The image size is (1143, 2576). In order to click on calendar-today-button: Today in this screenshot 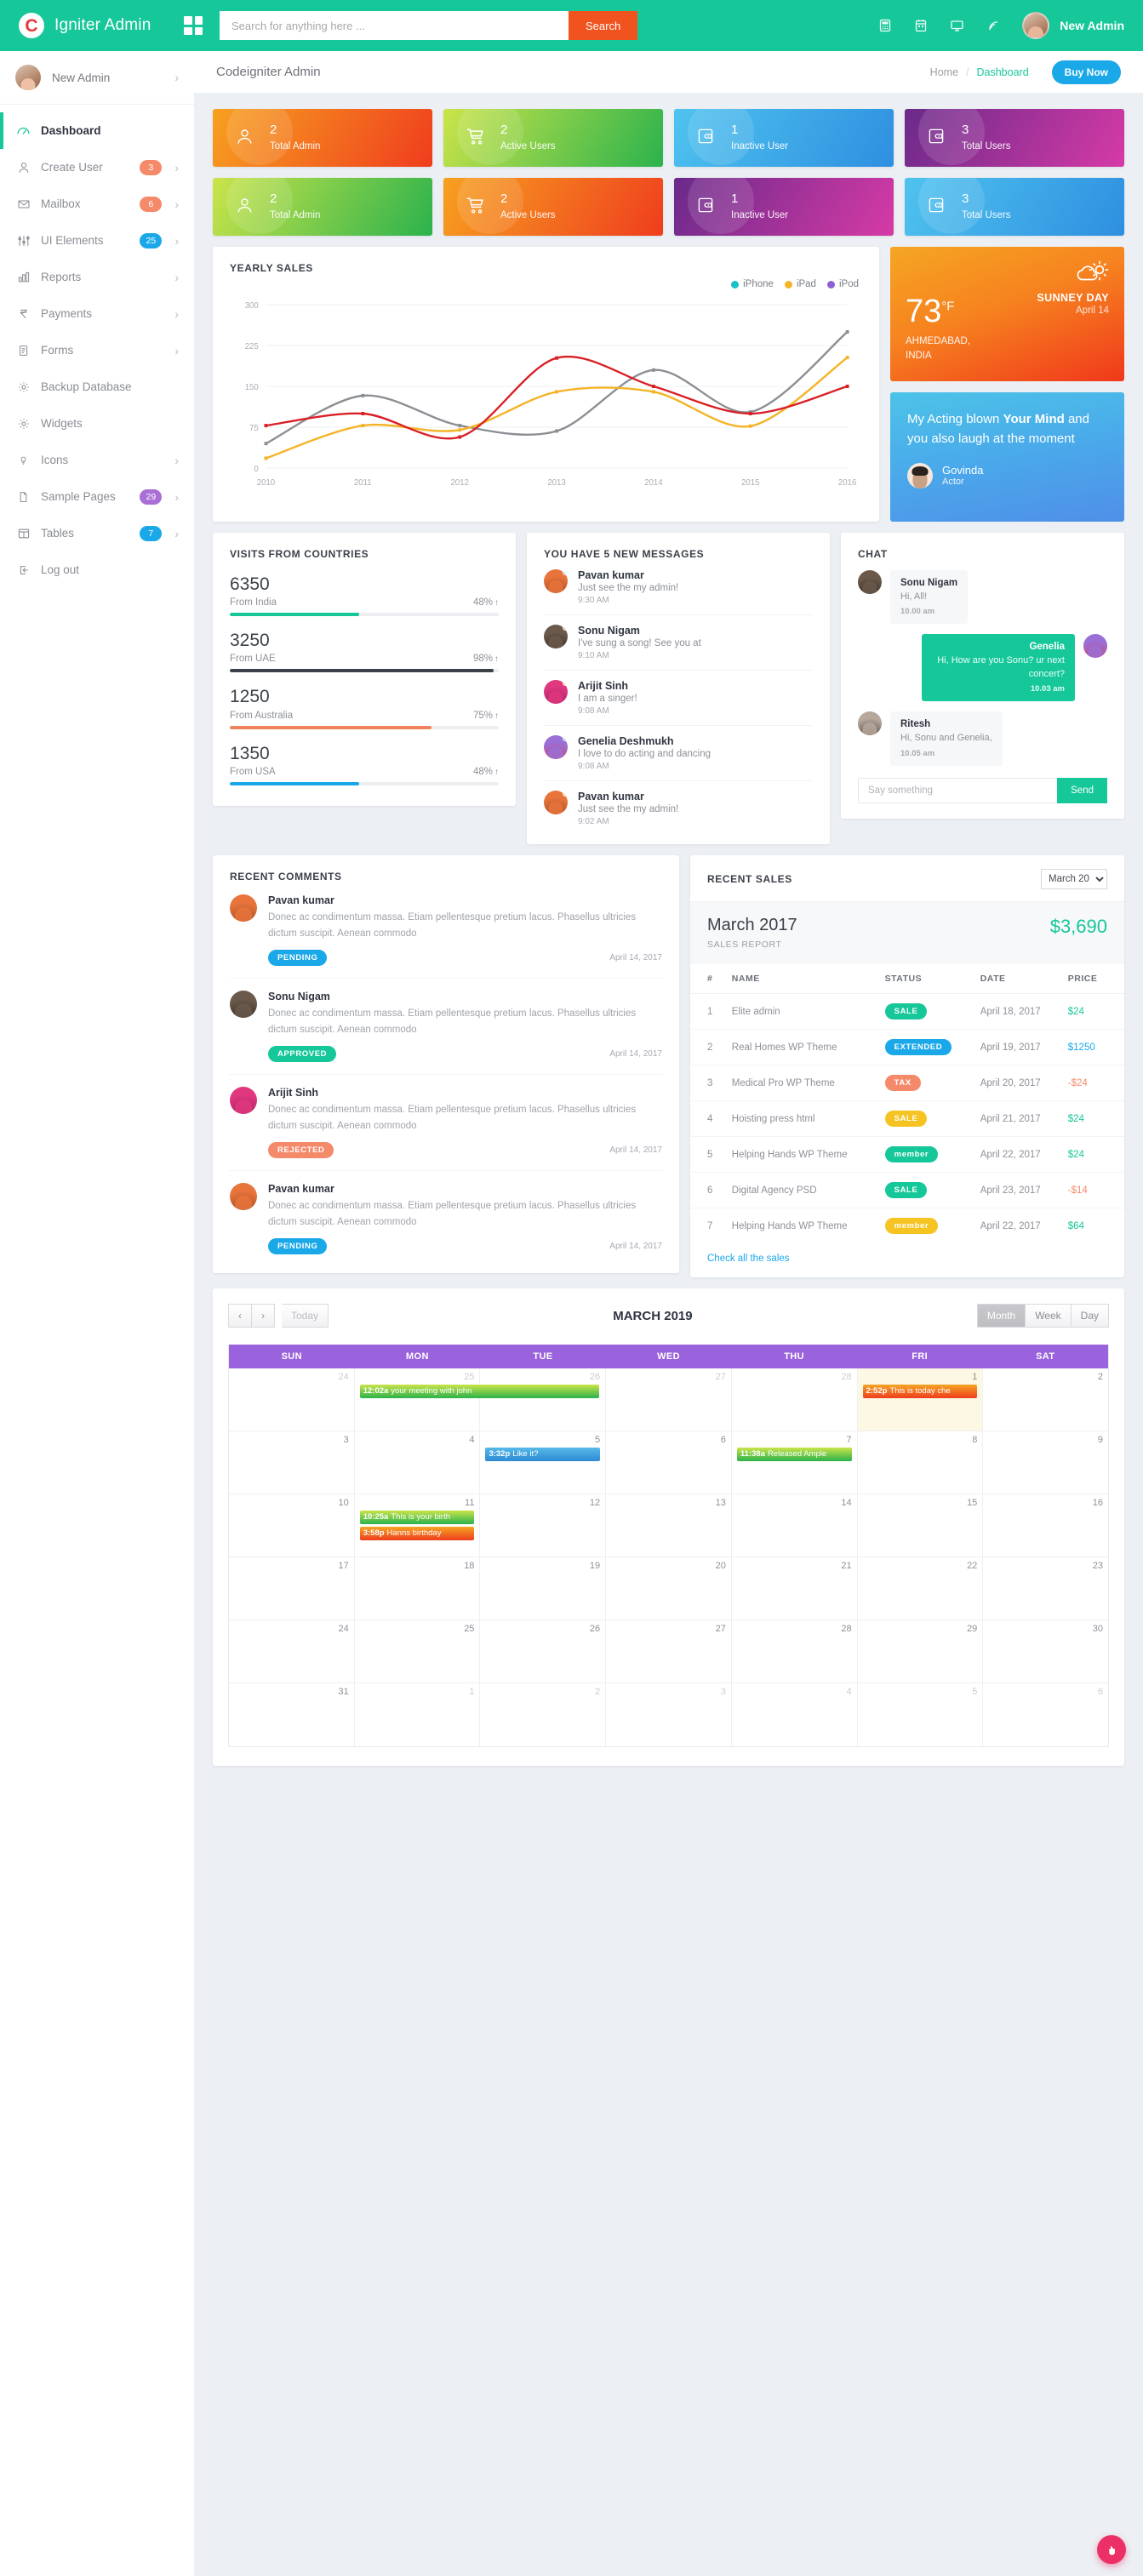, I will do `click(305, 1316)`.